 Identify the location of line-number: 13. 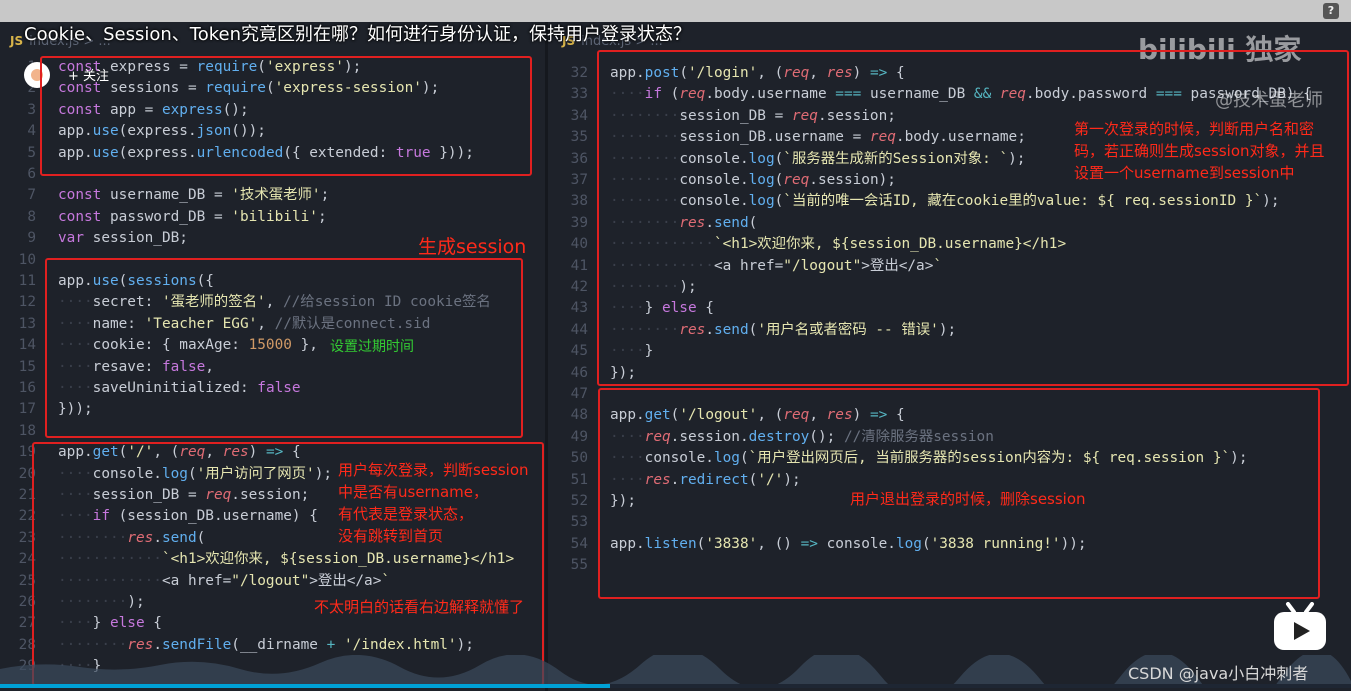
(27, 323).